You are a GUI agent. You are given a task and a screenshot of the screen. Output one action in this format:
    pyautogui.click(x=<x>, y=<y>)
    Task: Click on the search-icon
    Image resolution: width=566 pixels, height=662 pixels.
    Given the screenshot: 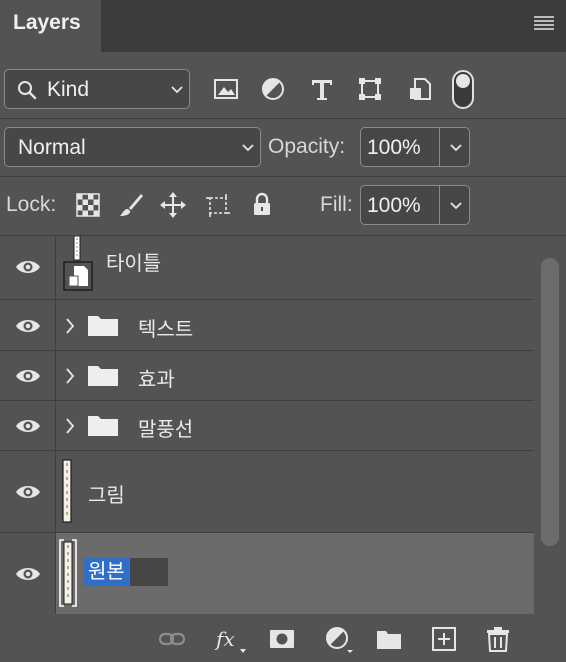 What is the action you would take?
    pyautogui.click(x=27, y=90)
    